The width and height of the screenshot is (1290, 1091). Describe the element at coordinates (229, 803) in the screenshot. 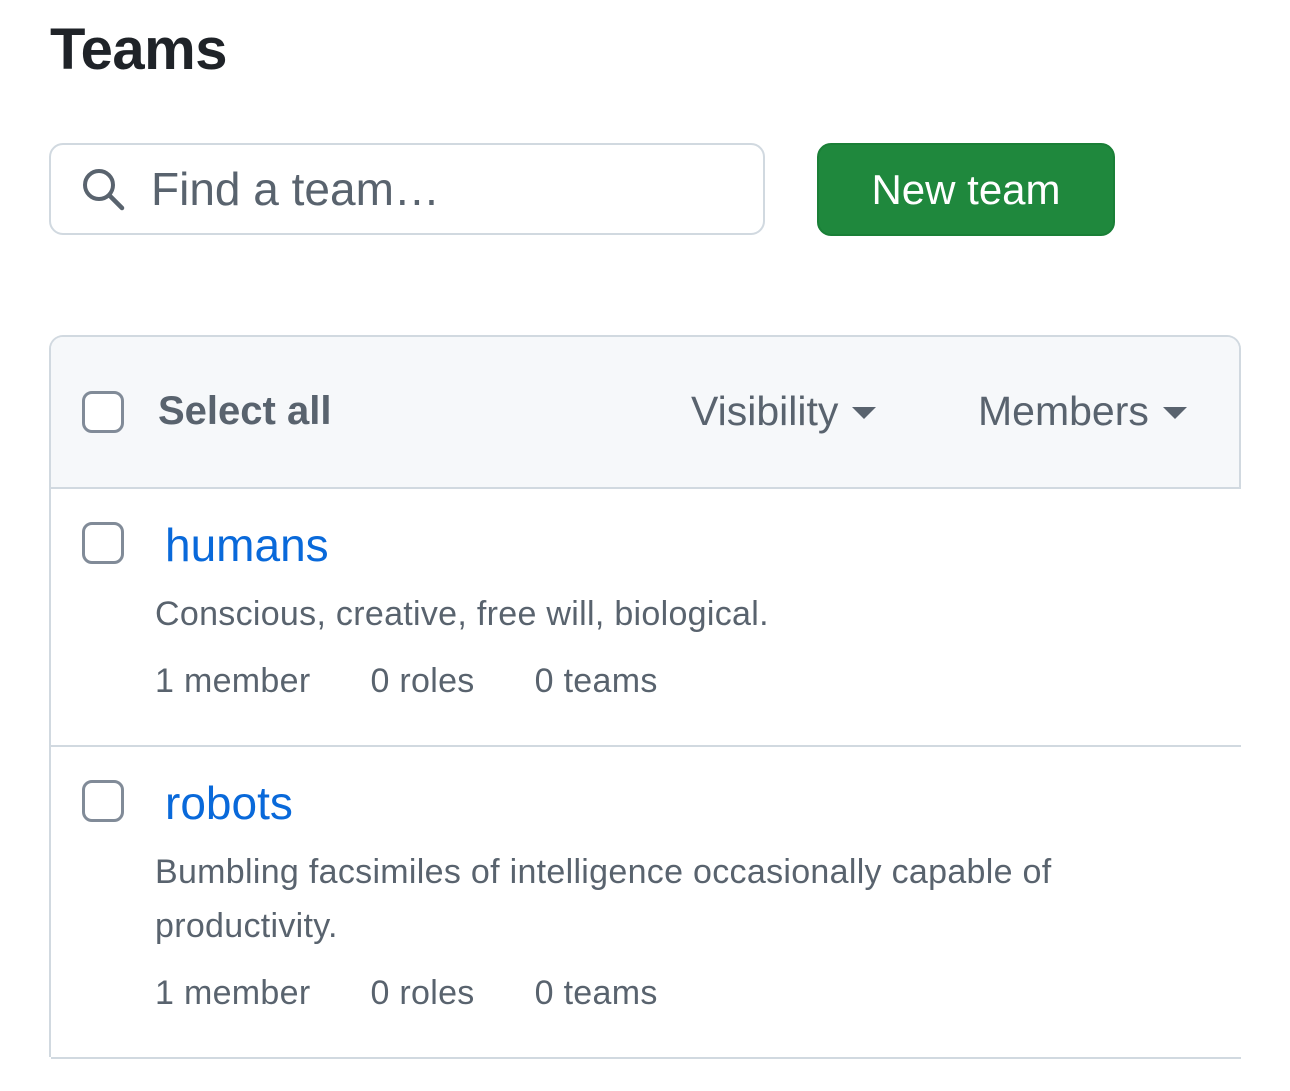

I see `team-name-link: robots` at that location.